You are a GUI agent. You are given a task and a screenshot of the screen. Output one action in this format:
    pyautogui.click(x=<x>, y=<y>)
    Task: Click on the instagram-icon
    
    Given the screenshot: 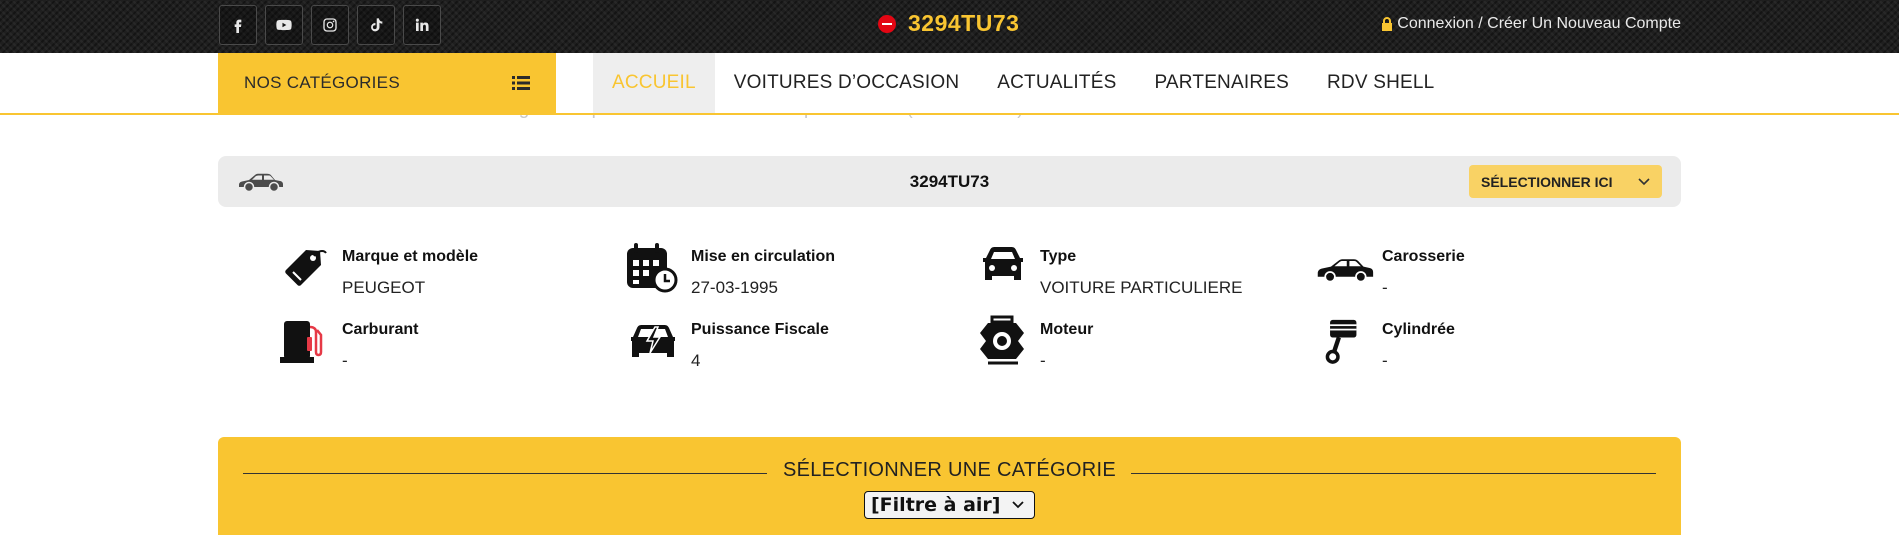 What is the action you would take?
    pyautogui.click(x=330, y=25)
    